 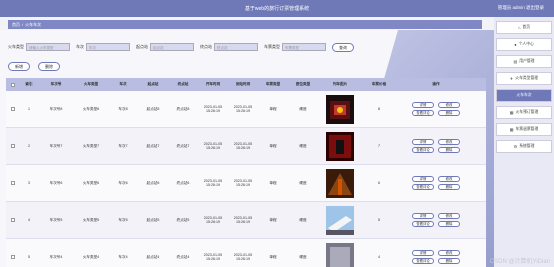 What do you see at coordinates (245, 24) in the screenshot?
I see `breadcrumb: 首页 / 火车车次` at bounding box center [245, 24].